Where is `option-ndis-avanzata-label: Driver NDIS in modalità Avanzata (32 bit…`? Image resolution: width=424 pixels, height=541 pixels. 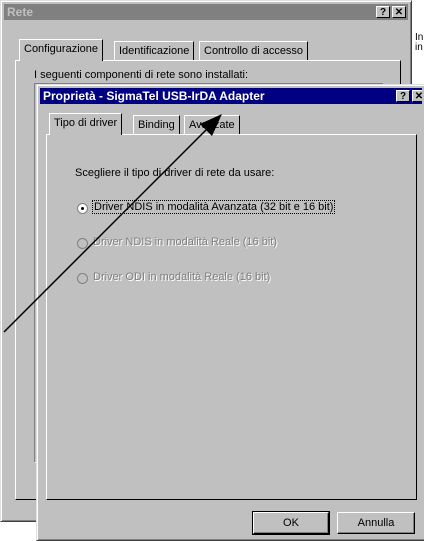 option-ndis-avanzata-label: Driver NDIS in modalità Avanzata (32 bit… is located at coordinates (213, 207).